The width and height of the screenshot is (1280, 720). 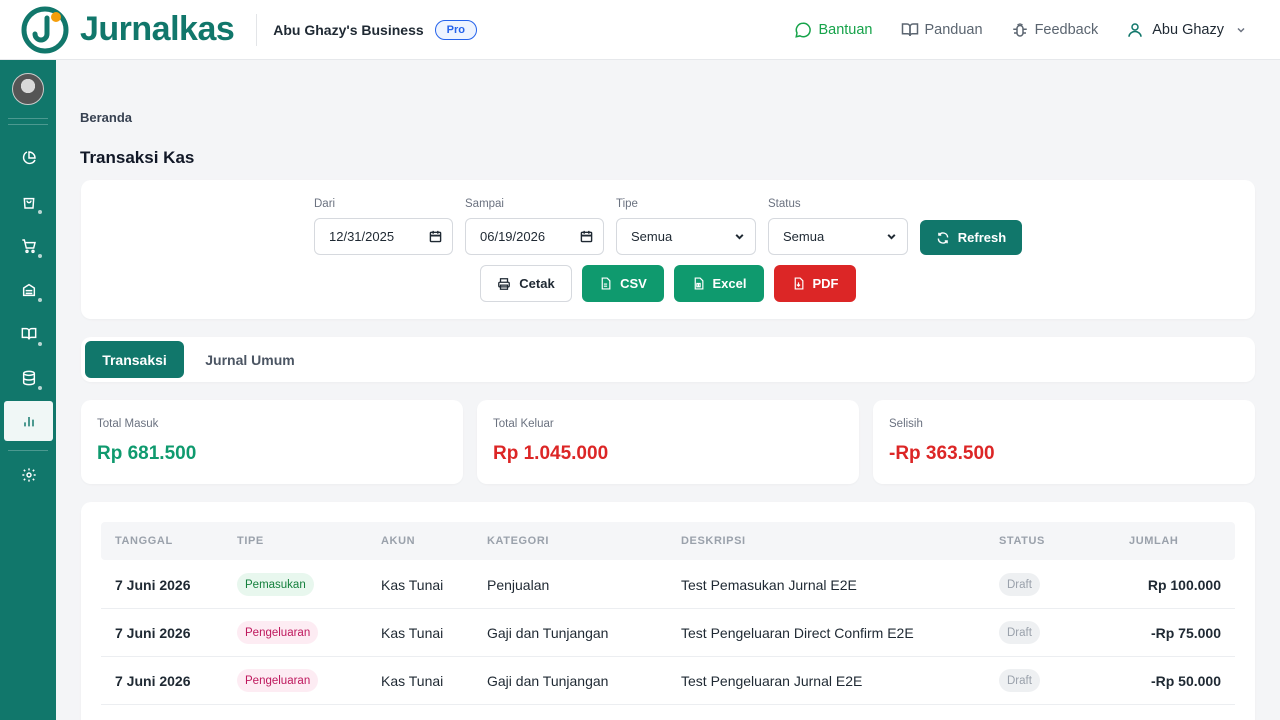 What do you see at coordinates (942, 453) in the screenshot?
I see `stat-value: -Rp 363.500` at bounding box center [942, 453].